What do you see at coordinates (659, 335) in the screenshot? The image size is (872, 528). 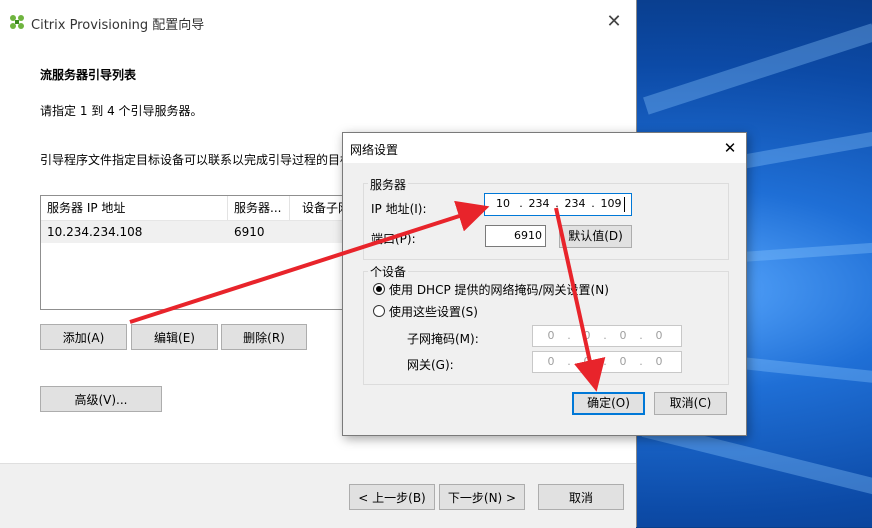 I see `subnet-octet-4: 0` at bounding box center [659, 335].